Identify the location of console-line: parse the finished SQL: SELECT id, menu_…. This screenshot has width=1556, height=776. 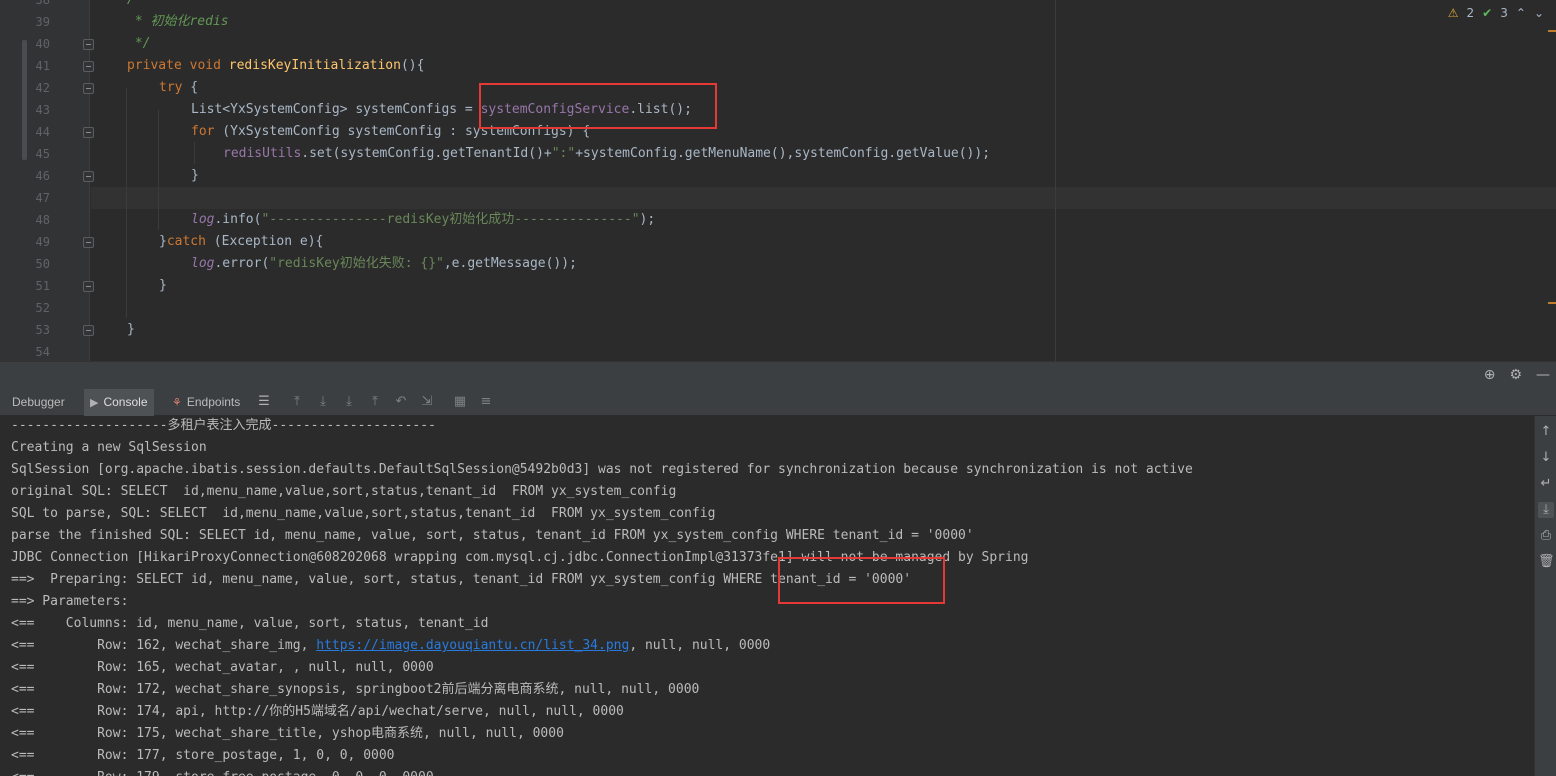
(492, 535).